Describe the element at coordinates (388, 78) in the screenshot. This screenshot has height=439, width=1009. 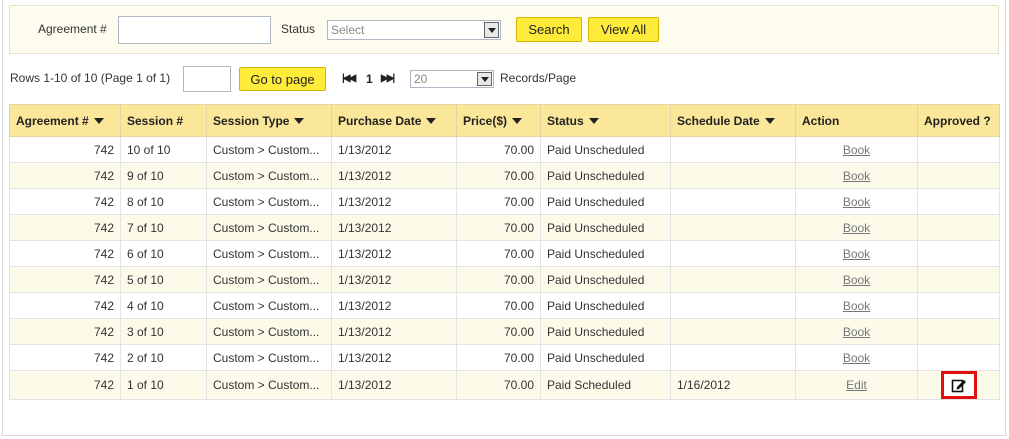
I see `last-page-icon: ▶▶|` at that location.